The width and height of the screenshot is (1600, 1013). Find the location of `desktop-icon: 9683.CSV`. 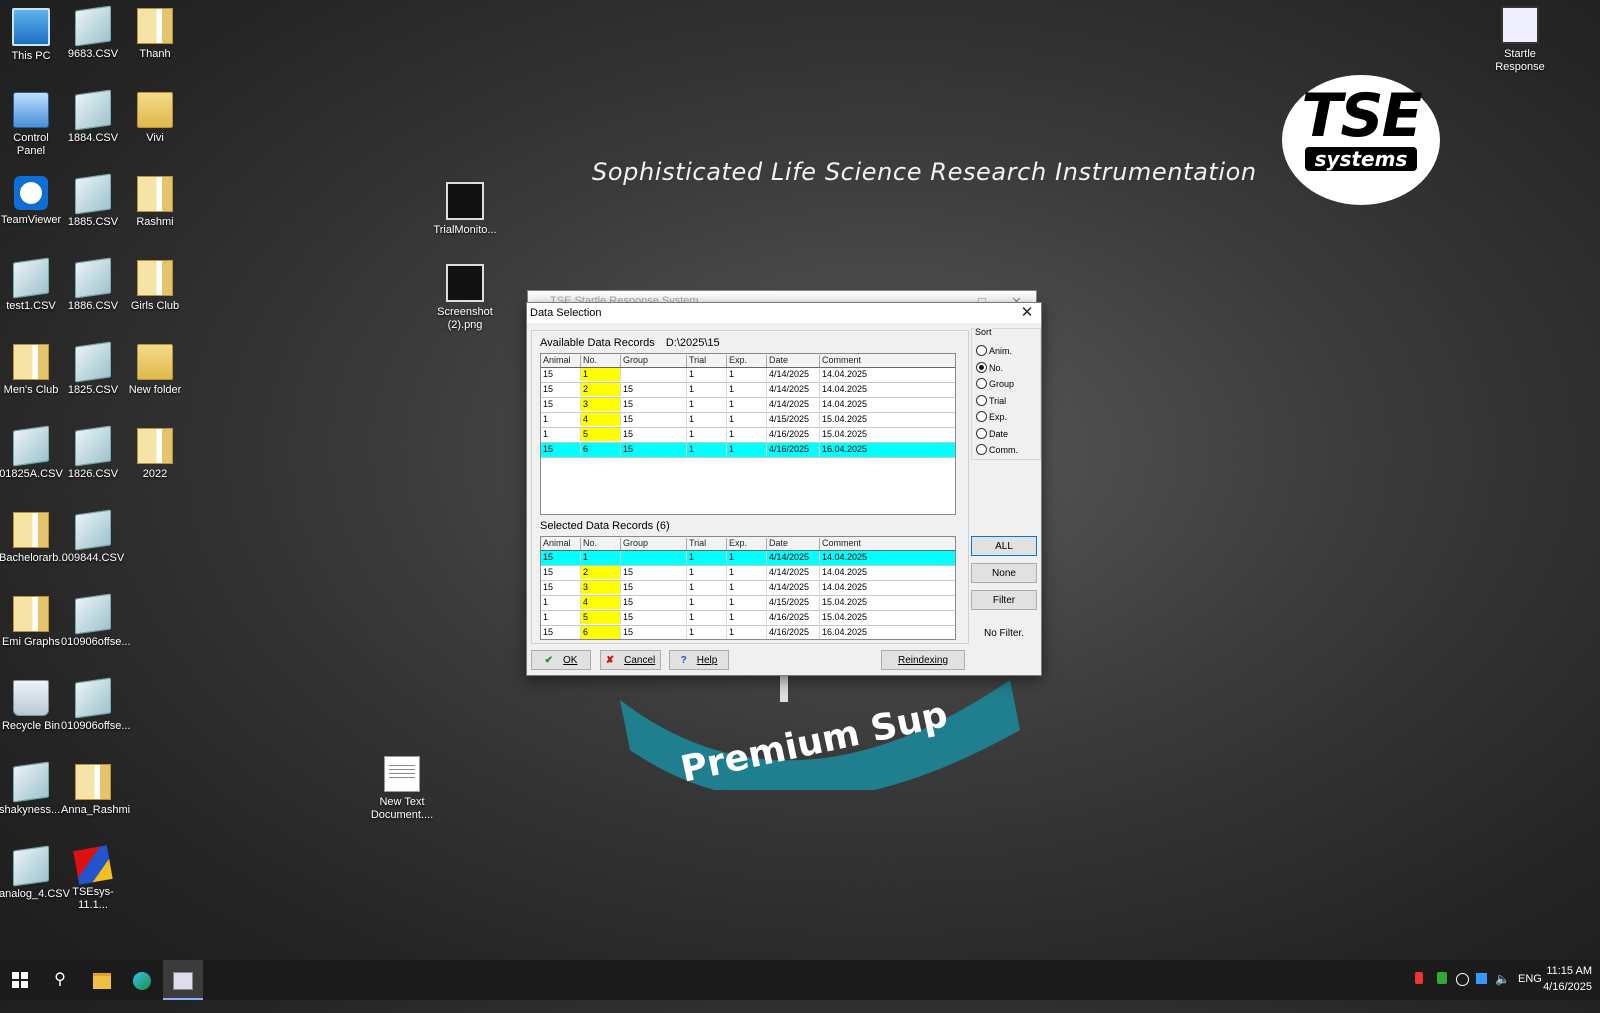

desktop-icon: 9683.CSV is located at coordinates (93, 33).